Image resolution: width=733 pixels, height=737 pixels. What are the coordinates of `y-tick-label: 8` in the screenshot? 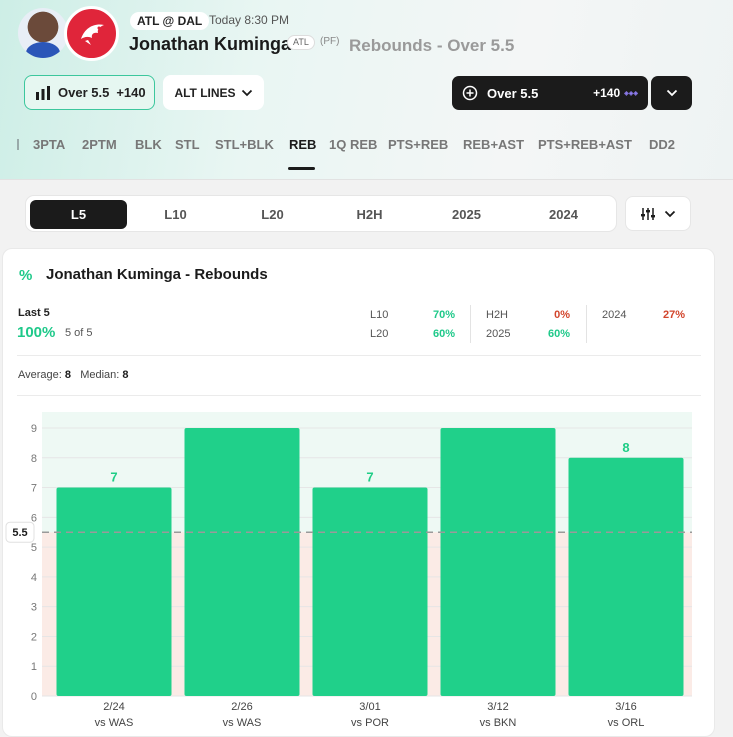 It's located at (34, 459).